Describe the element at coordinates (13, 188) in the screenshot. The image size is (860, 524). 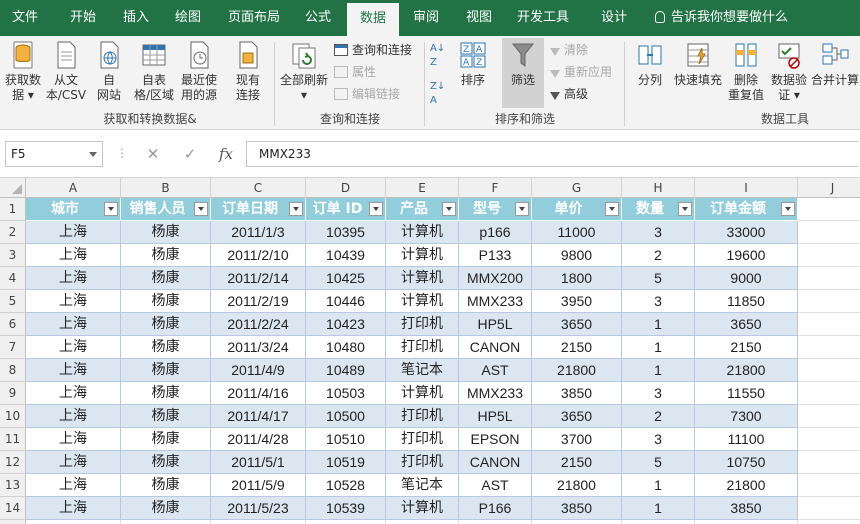
I see `select-all-button` at that location.